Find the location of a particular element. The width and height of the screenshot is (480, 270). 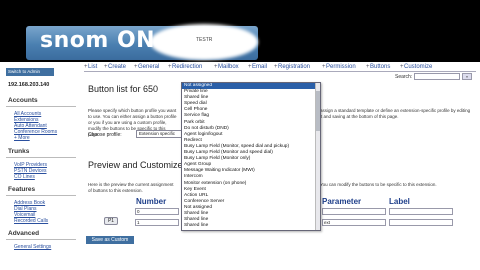

row-number-field: 0 is located at coordinates (157, 211).